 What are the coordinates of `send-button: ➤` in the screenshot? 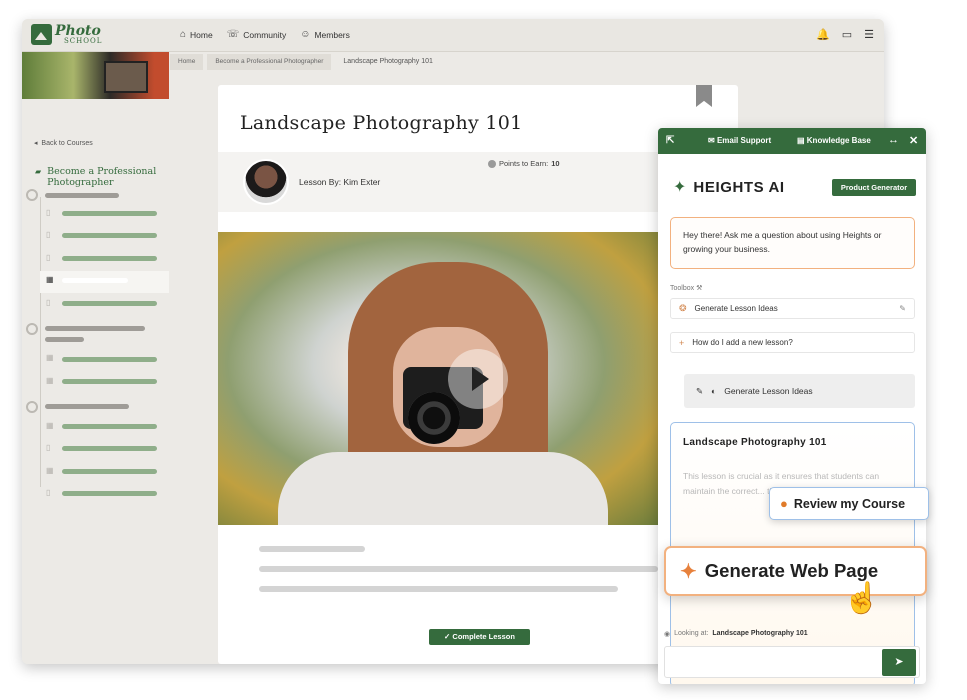 It's located at (899, 662).